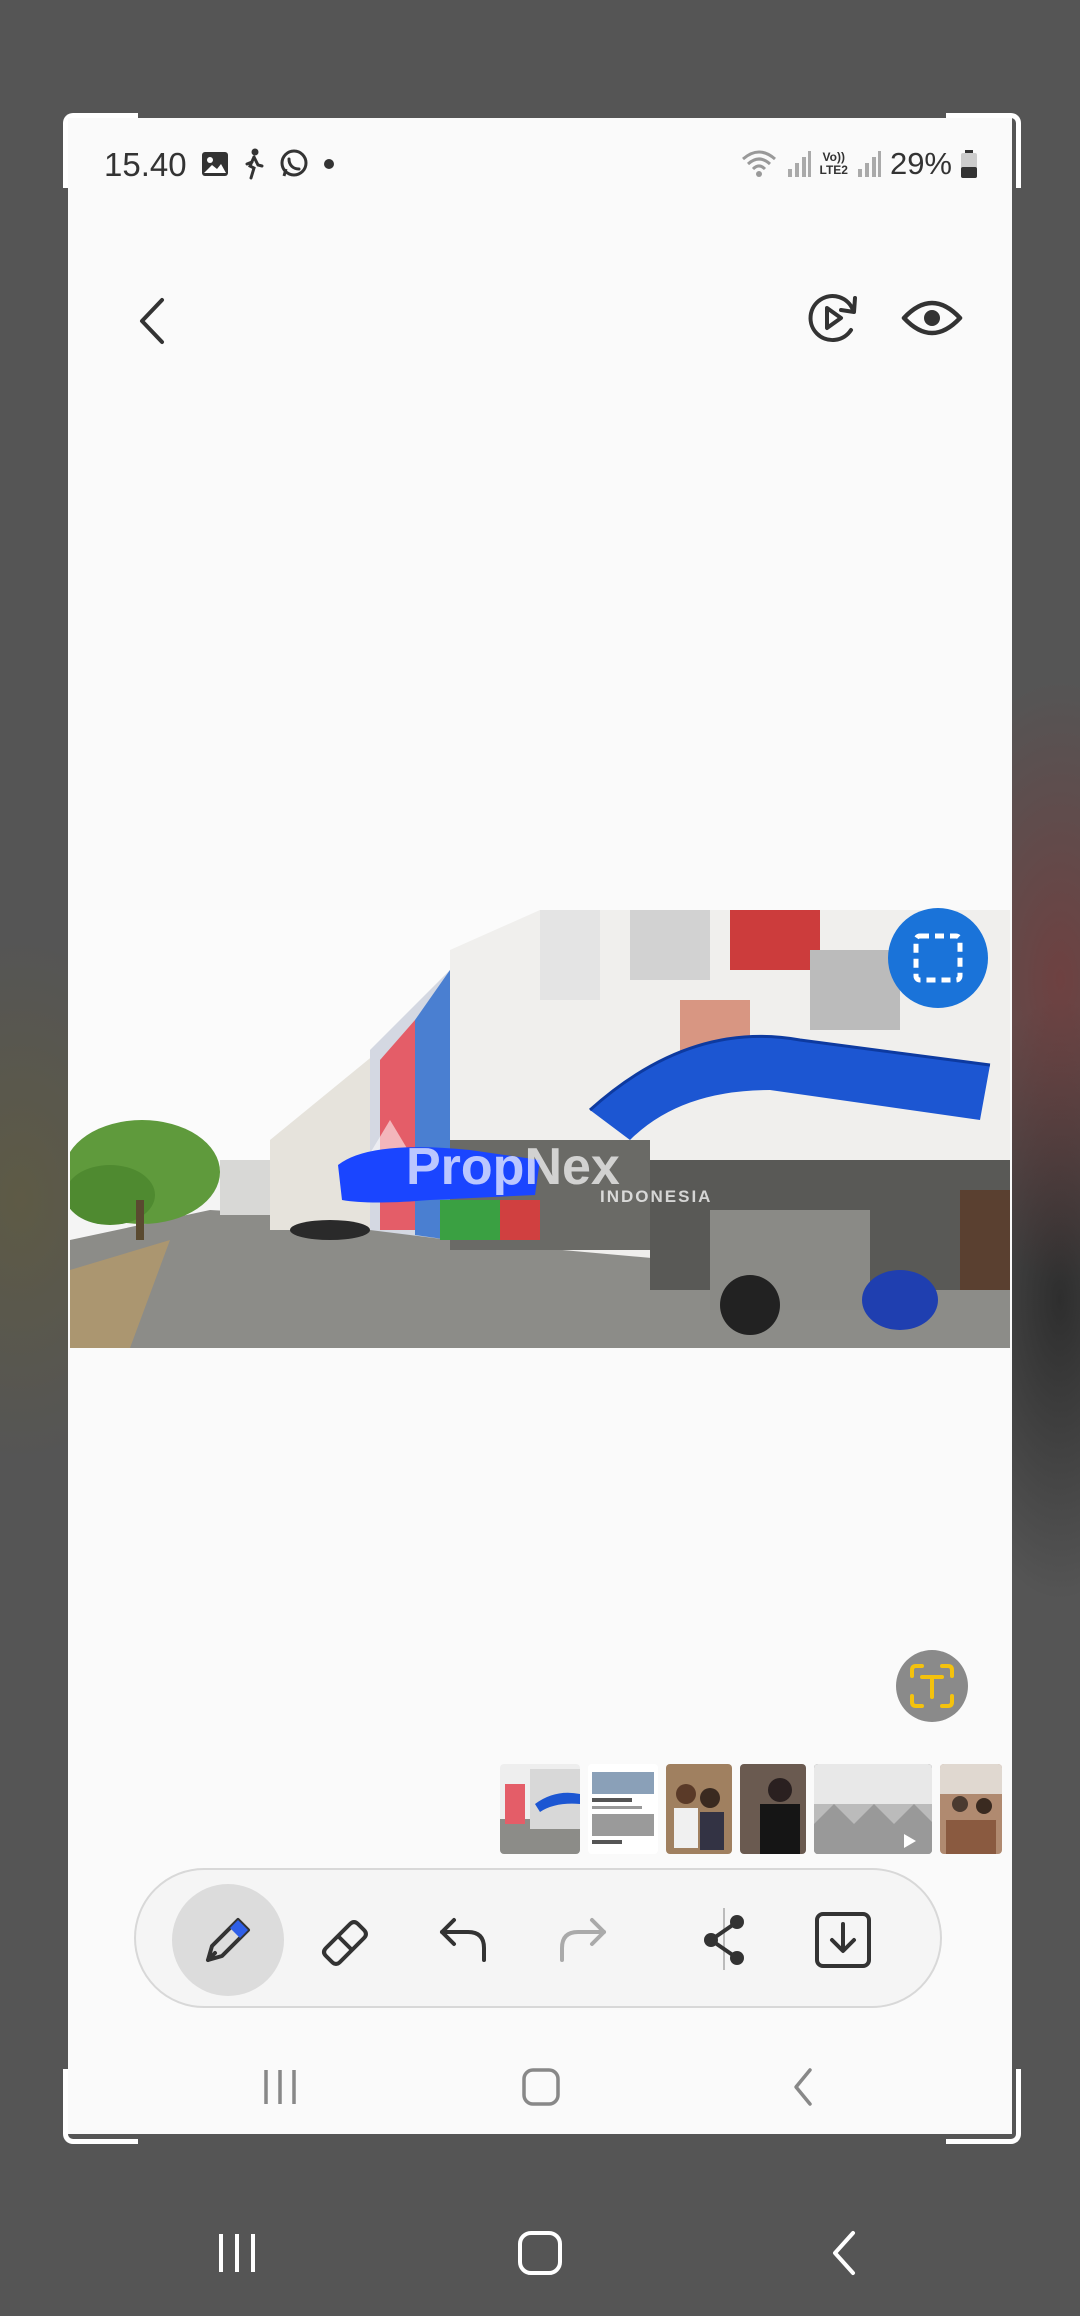  I want to click on edit-toolbar, so click(538, 1938).